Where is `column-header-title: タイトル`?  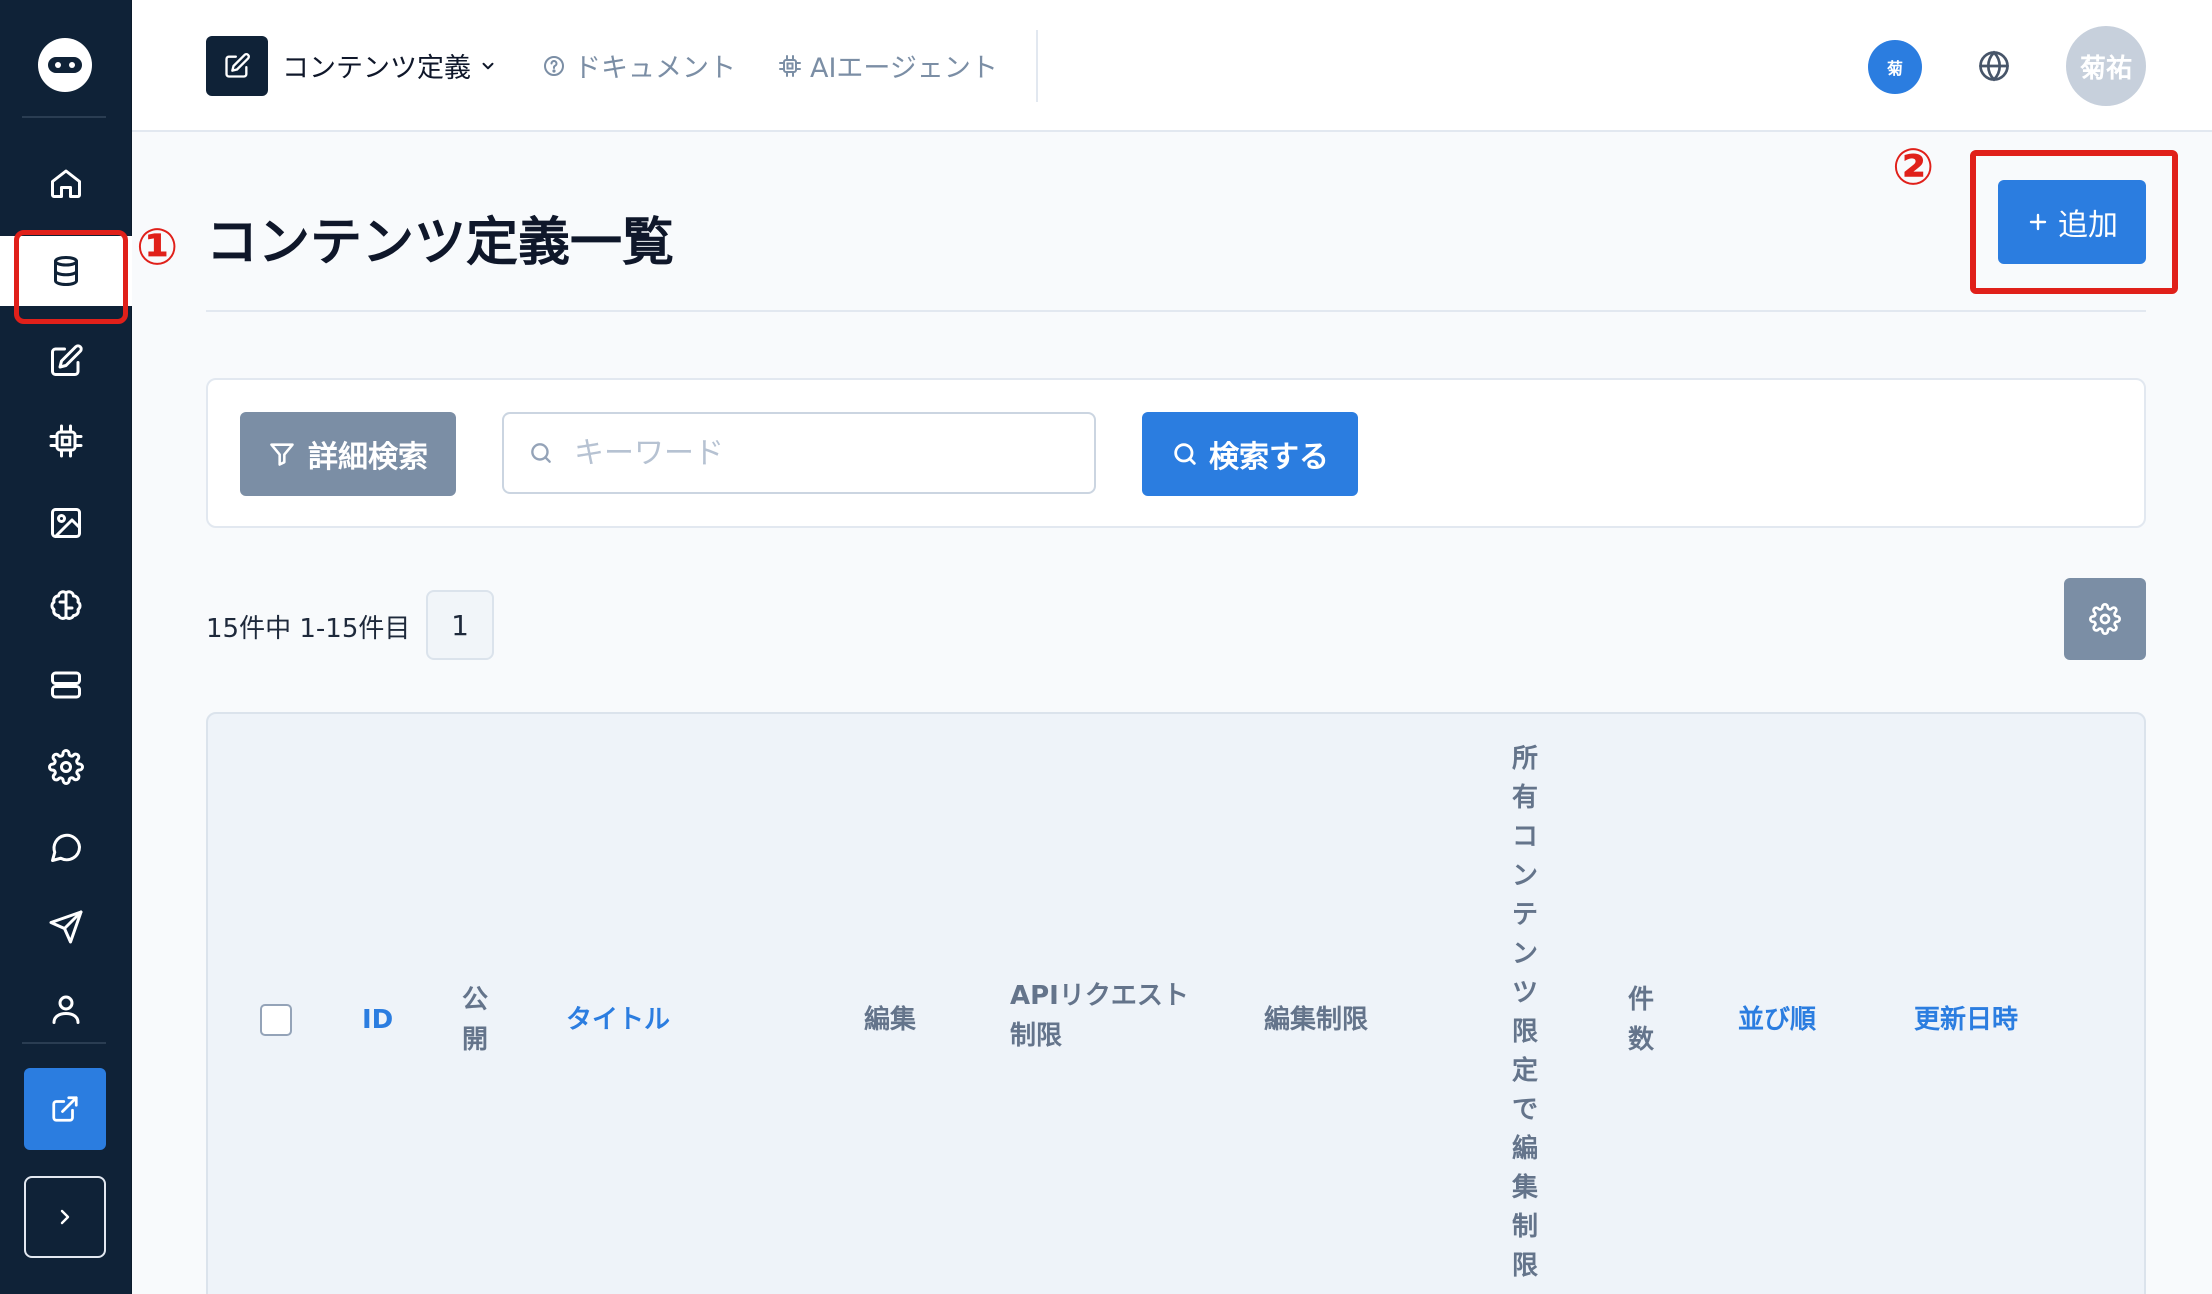
column-header-title: タイトル is located at coordinates (618, 1020).